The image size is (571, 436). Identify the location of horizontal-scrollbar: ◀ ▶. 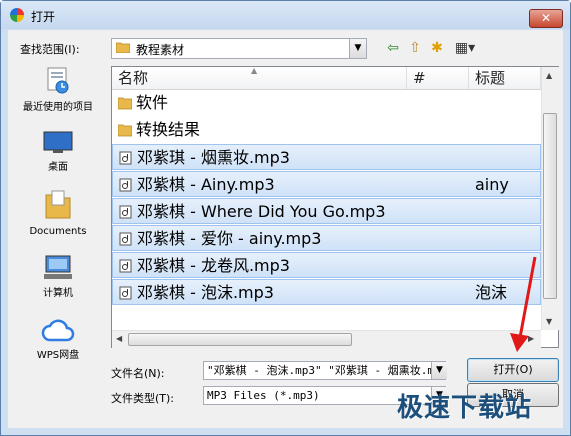
(326, 339).